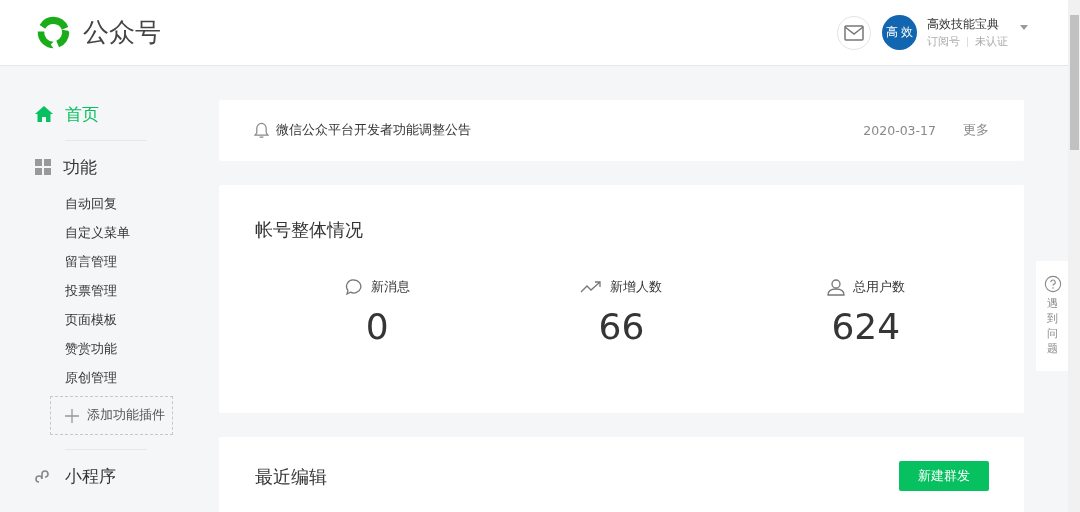 The height and width of the screenshot is (512, 1080). What do you see at coordinates (309, 230) in the screenshot?
I see `section-title: 帐号整体情况` at bounding box center [309, 230].